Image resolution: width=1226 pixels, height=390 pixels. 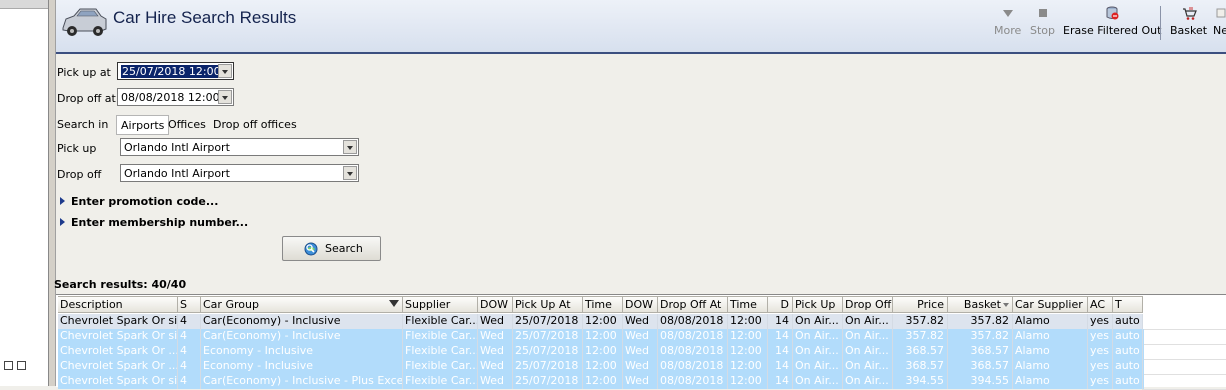 I want to click on expand-arrow-icon, so click(x=62, y=222).